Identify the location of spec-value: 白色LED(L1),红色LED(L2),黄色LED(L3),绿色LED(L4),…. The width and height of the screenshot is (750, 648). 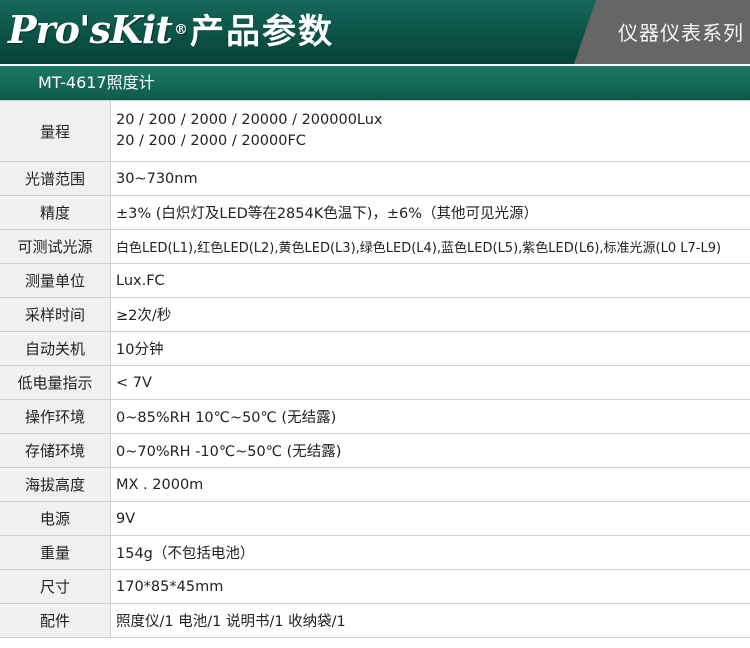
(419, 248).